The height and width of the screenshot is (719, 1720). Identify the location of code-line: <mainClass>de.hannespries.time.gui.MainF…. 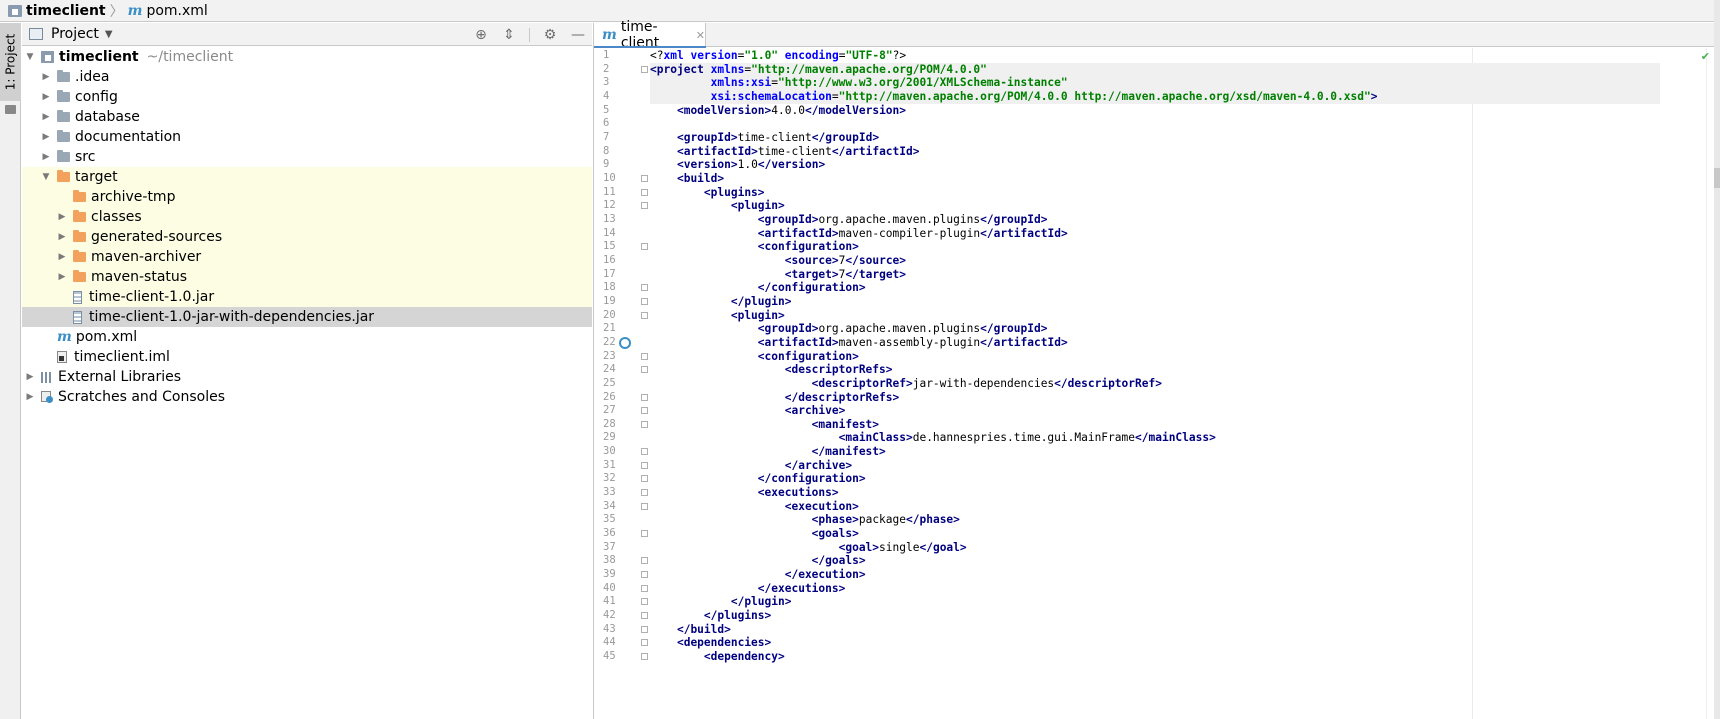
(933, 438).